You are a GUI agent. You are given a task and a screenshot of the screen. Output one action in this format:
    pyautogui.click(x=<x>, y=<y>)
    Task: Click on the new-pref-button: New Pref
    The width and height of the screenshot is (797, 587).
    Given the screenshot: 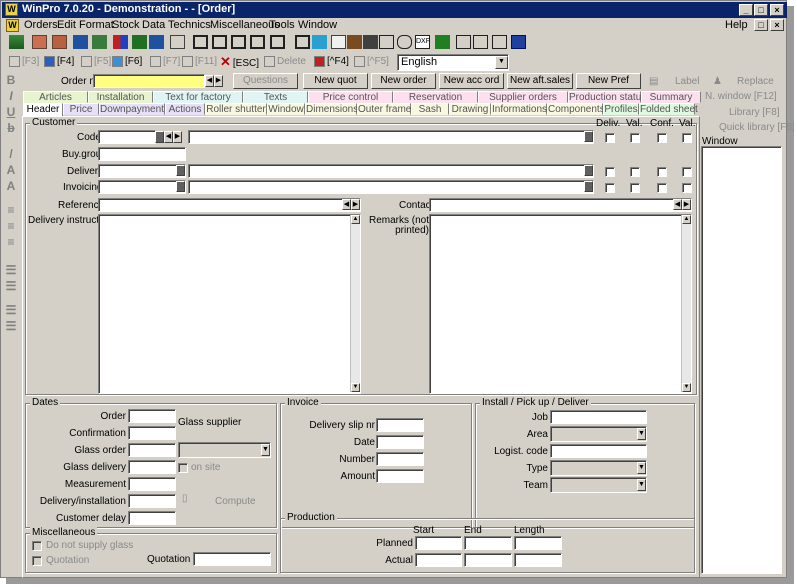 What is the action you would take?
    pyautogui.click(x=608, y=81)
    